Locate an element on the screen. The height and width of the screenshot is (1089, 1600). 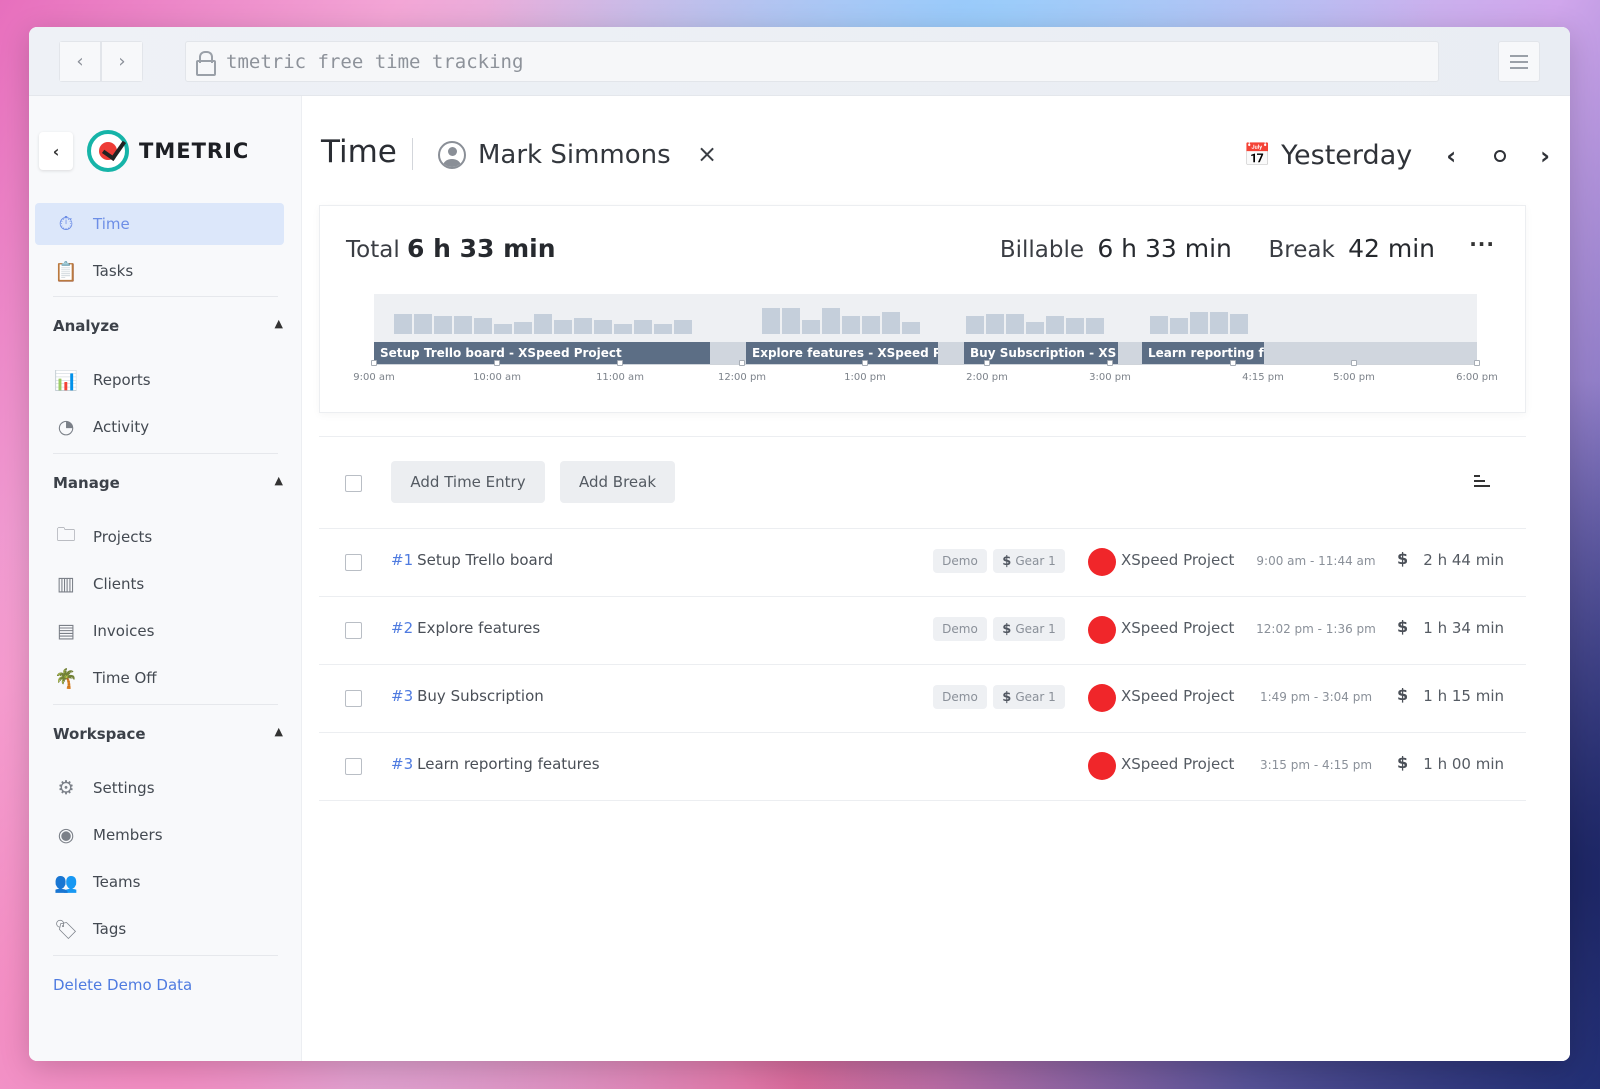
time-range: 9:00 am - 11:44 am is located at coordinates (1316, 561).